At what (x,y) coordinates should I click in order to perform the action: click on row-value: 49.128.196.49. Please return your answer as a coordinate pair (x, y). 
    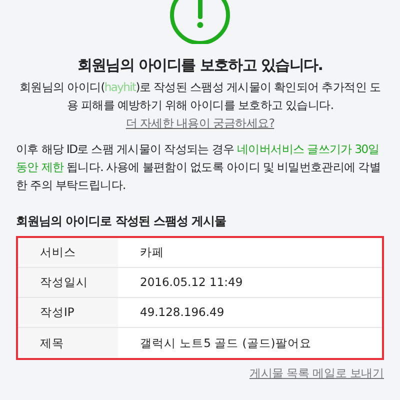
    Looking at the image, I should click on (181, 313).